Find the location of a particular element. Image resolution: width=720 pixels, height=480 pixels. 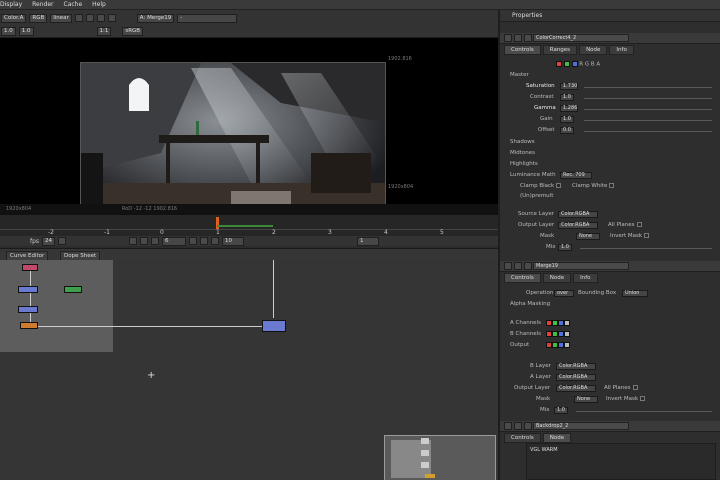

play-backward-icon is located at coordinates (144, 241).